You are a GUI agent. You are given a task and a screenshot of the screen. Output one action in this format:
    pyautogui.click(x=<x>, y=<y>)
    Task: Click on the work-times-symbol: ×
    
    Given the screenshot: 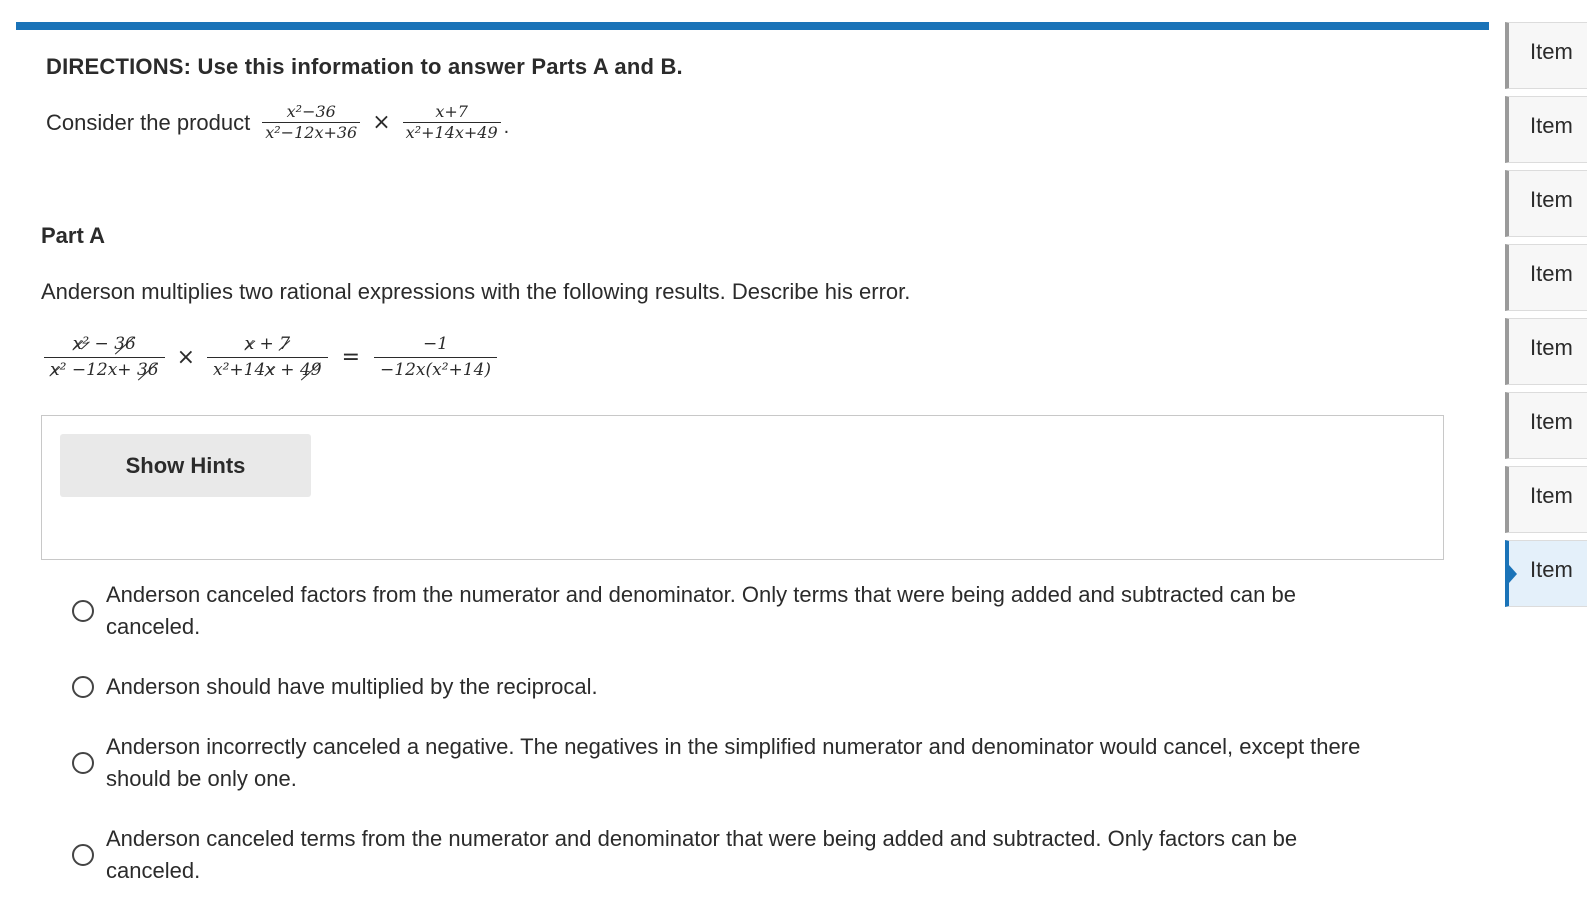 What is the action you would take?
    pyautogui.click(x=186, y=357)
    